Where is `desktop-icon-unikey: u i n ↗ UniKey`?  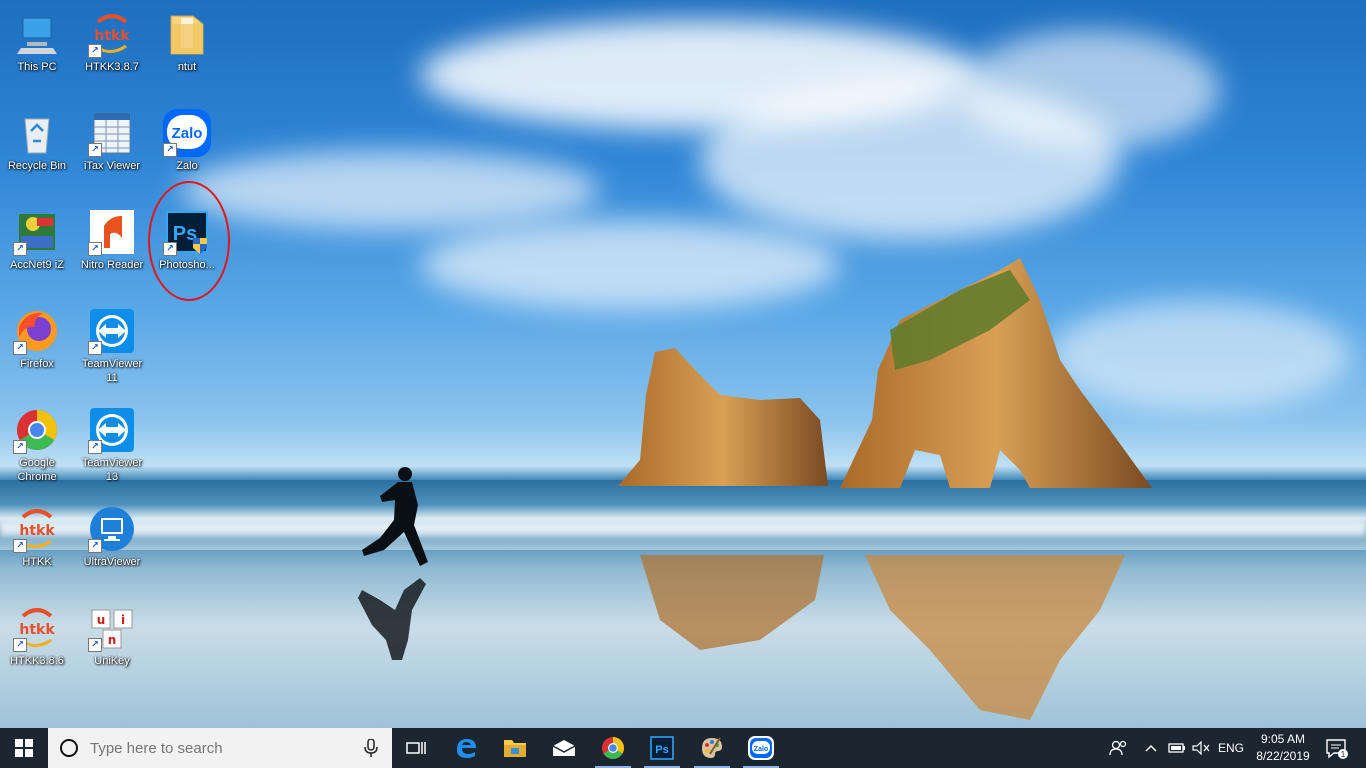 desktop-icon-unikey: u i n ↗ UniKey is located at coordinates (112, 646).